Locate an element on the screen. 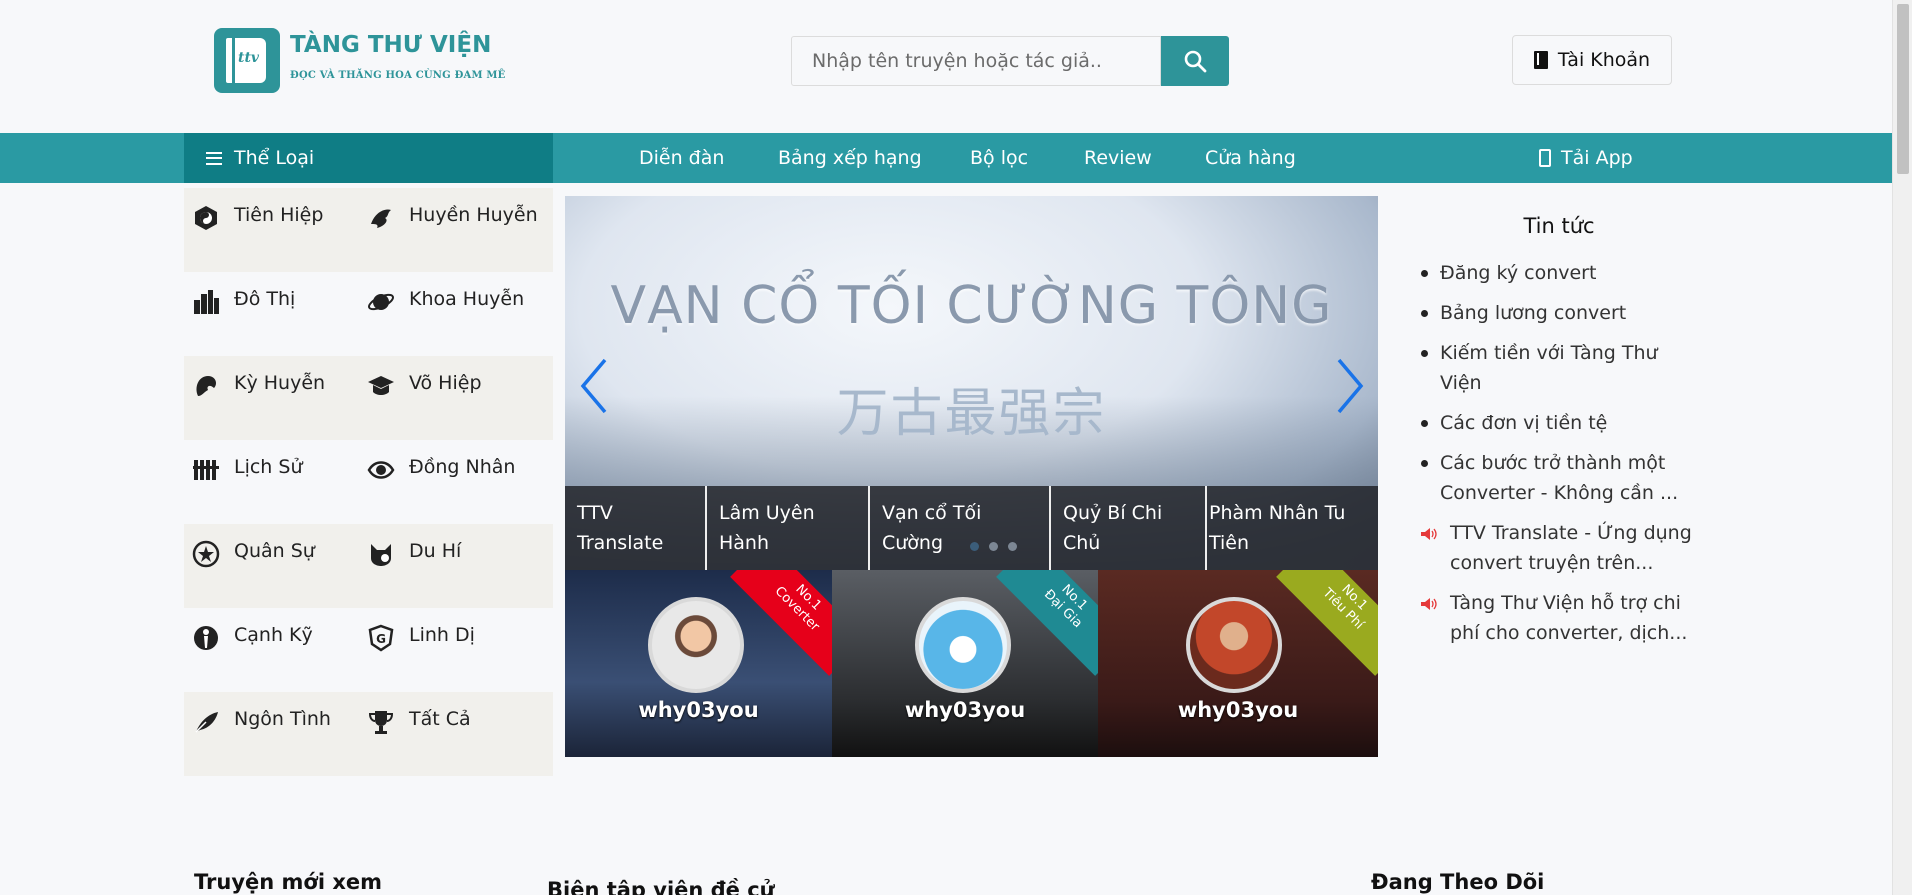 Image resolution: width=1912 pixels, height=895 pixels. download-app-label: Tải App is located at coordinates (1597, 158).